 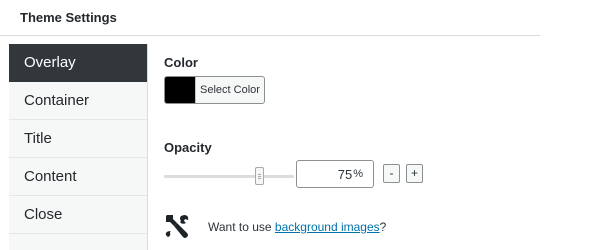 I want to click on sidebar-item-close: Close, so click(x=78, y=215).